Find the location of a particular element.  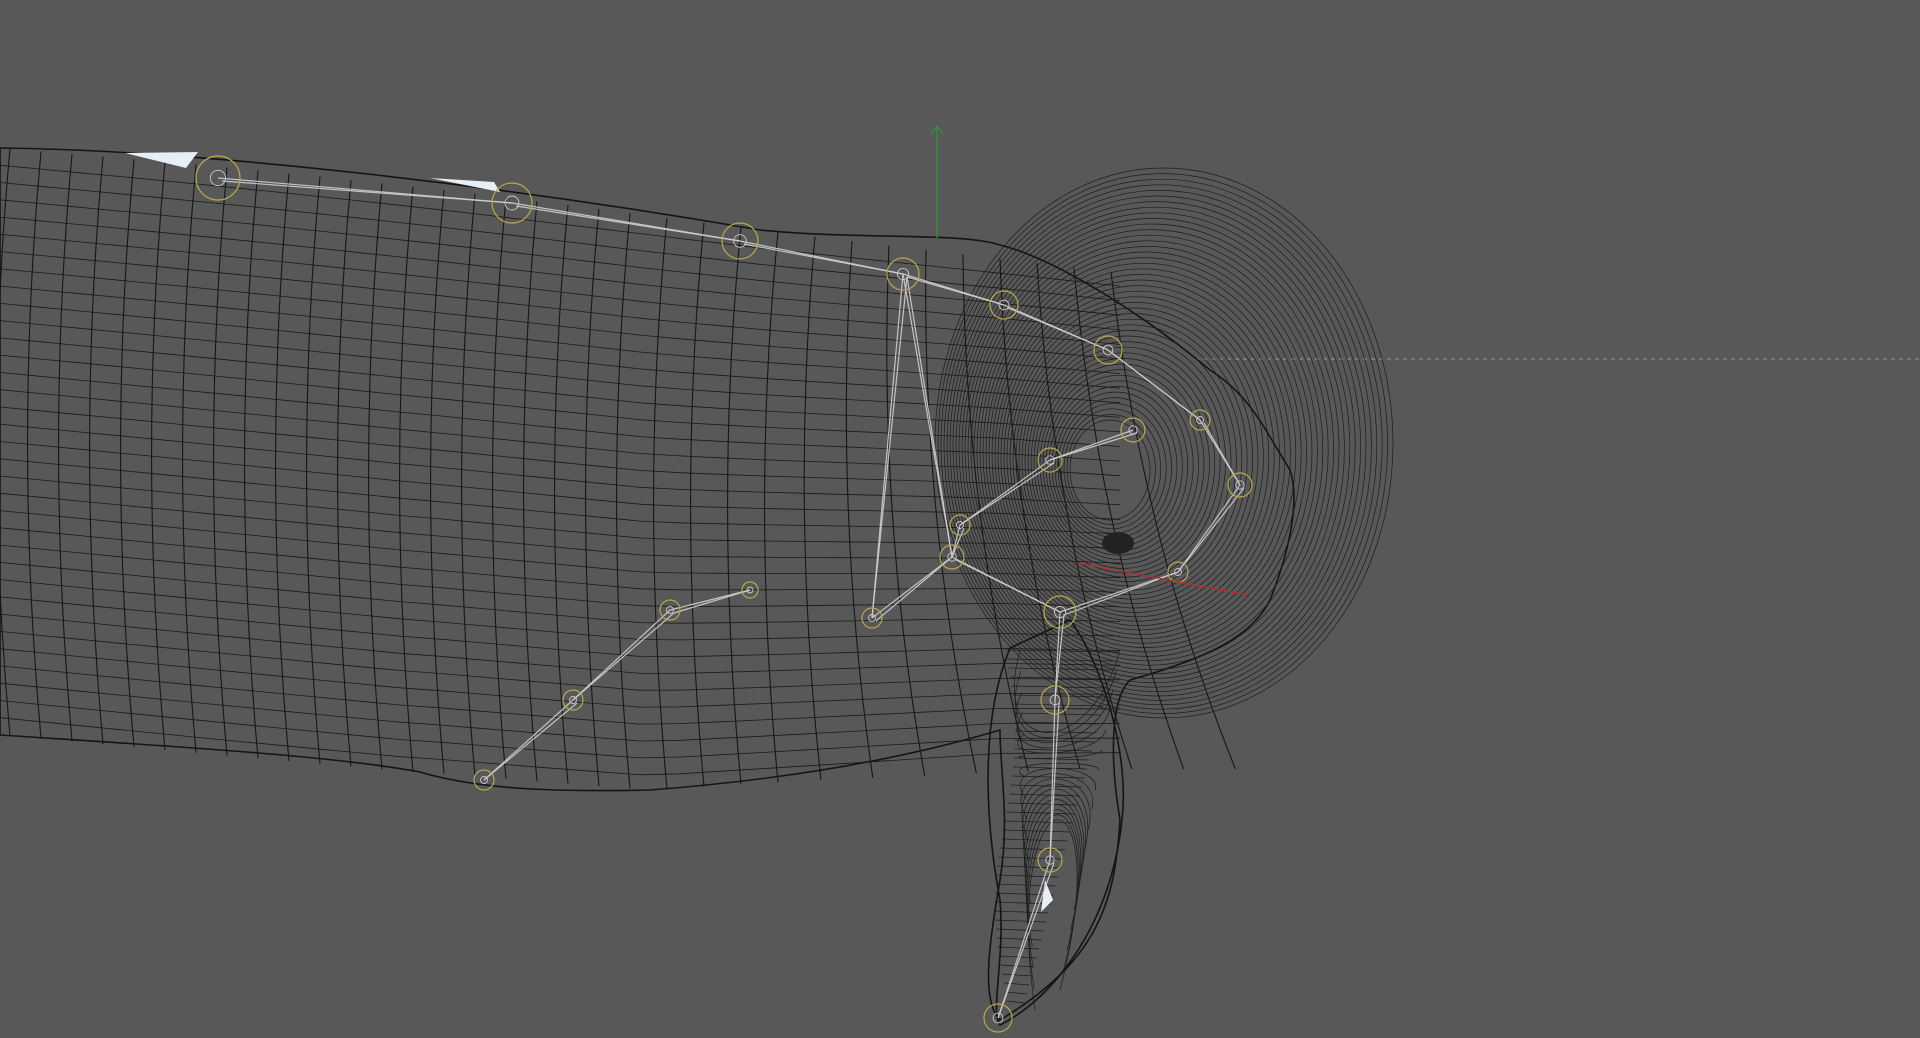

fin-marker is located at coordinates (1047, 896).